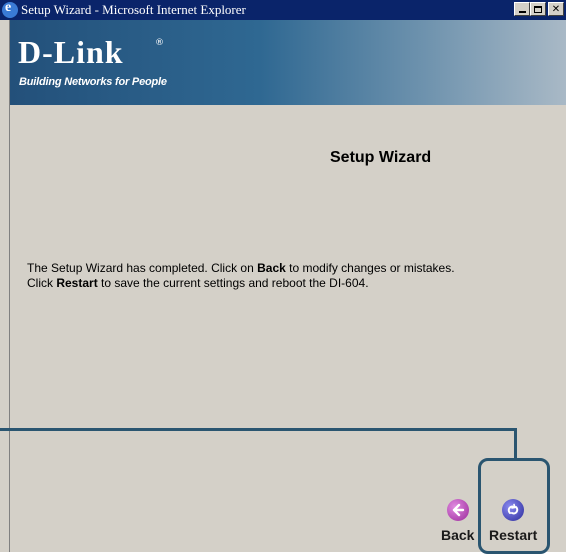 This screenshot has height=554, width=566. I want to click on maximize-icon, so click(538, 9).